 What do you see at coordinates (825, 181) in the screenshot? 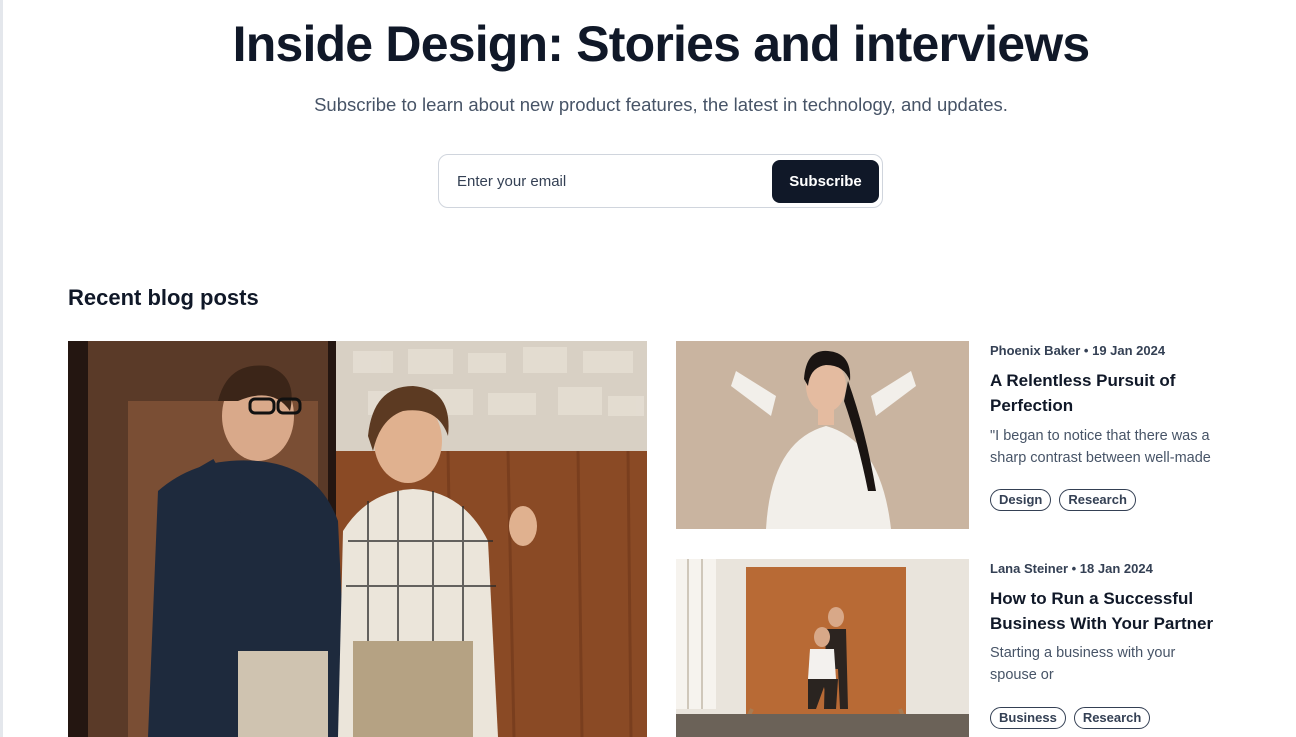
I see `subscribe-button: Subscribe` at bounding box center [825, 181].